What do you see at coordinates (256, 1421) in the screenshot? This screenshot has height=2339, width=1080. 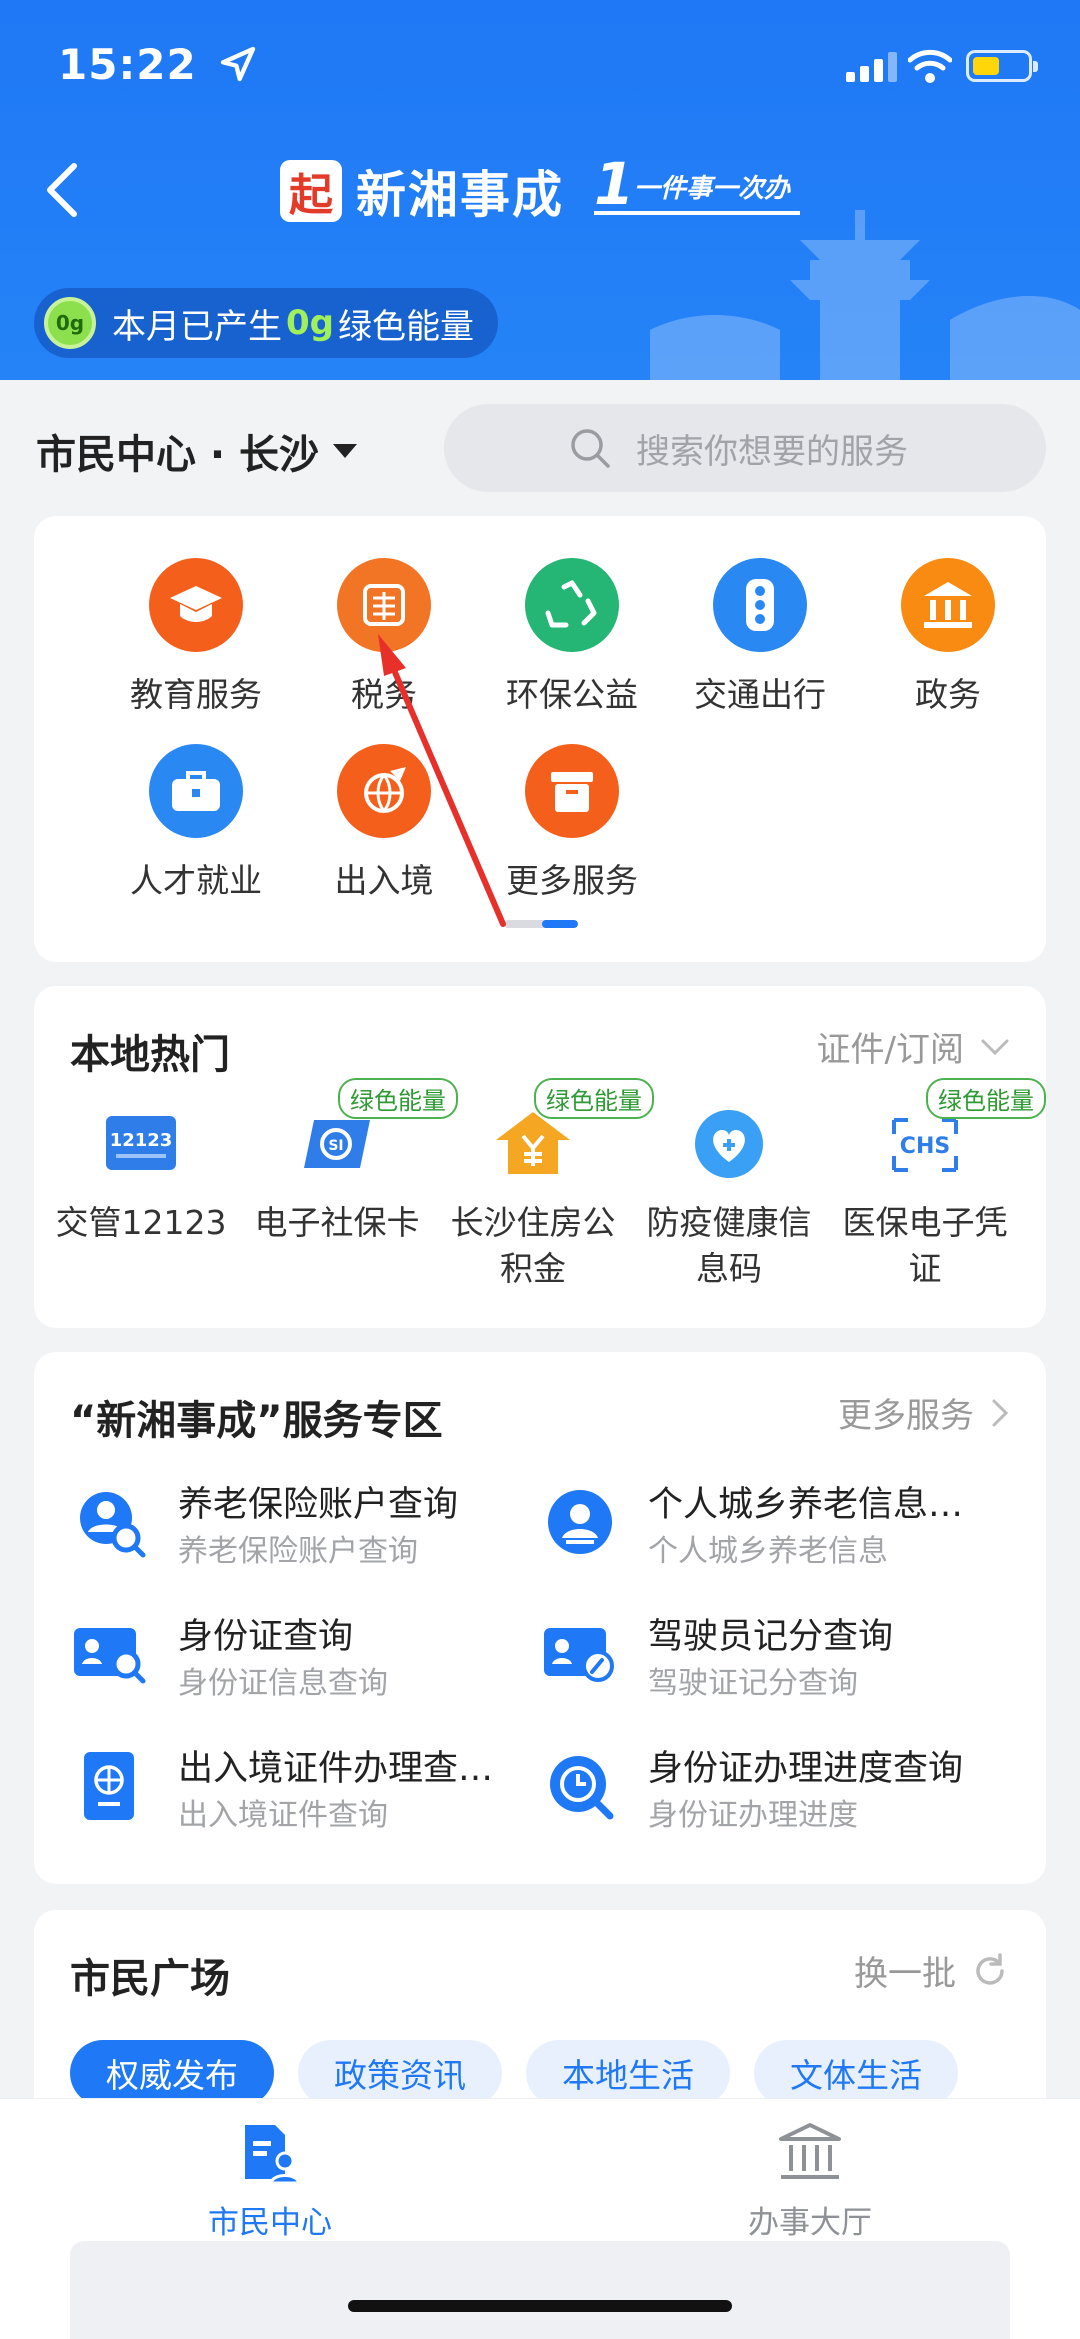 I see `section-title: “新湘事成”服务专区` at bounding box center [256, 1421].